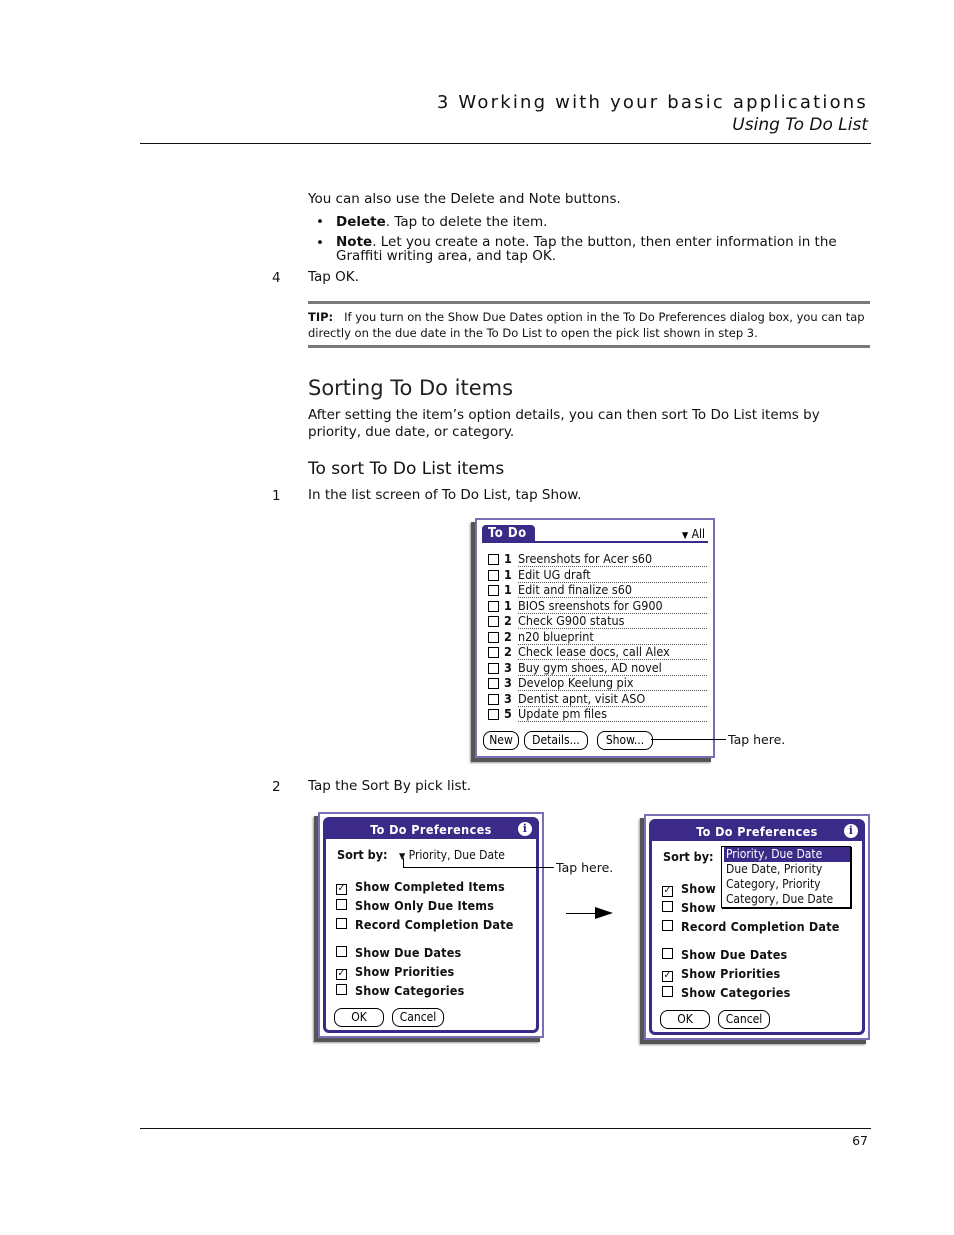 This screenshot has height=1235, width=954. What do you see at coordinates (612, 637) in the screenshot?
I see `item-description: n20 blueprint` at bounding box center [612, 637].